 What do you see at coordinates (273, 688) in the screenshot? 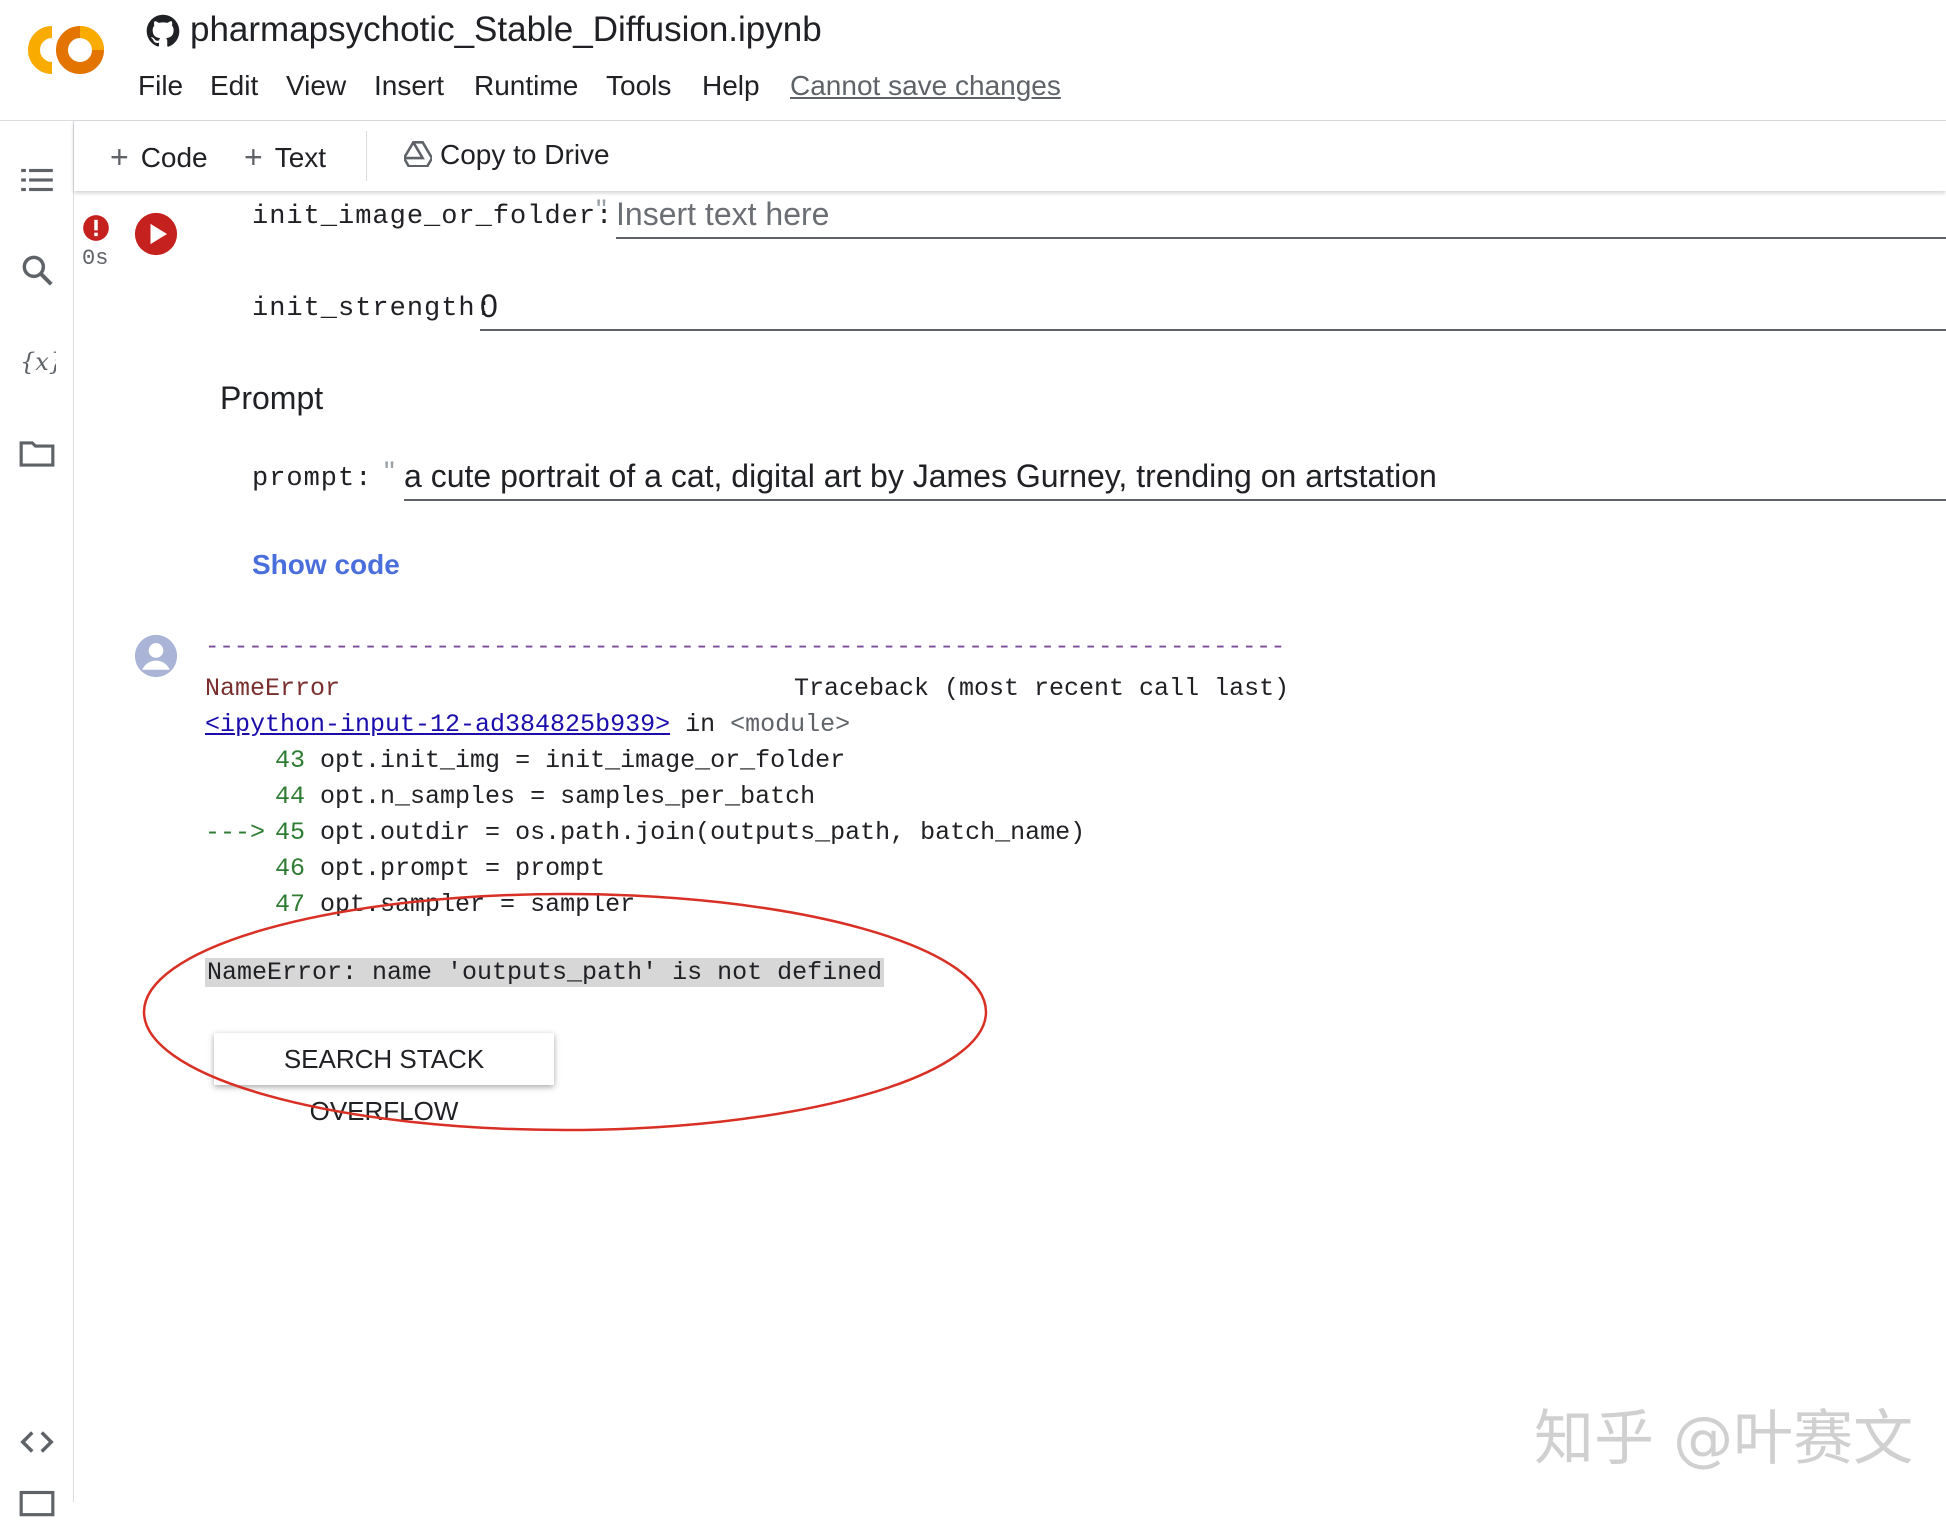
I see `error-name: NameError` at bounding box center [273, 688].